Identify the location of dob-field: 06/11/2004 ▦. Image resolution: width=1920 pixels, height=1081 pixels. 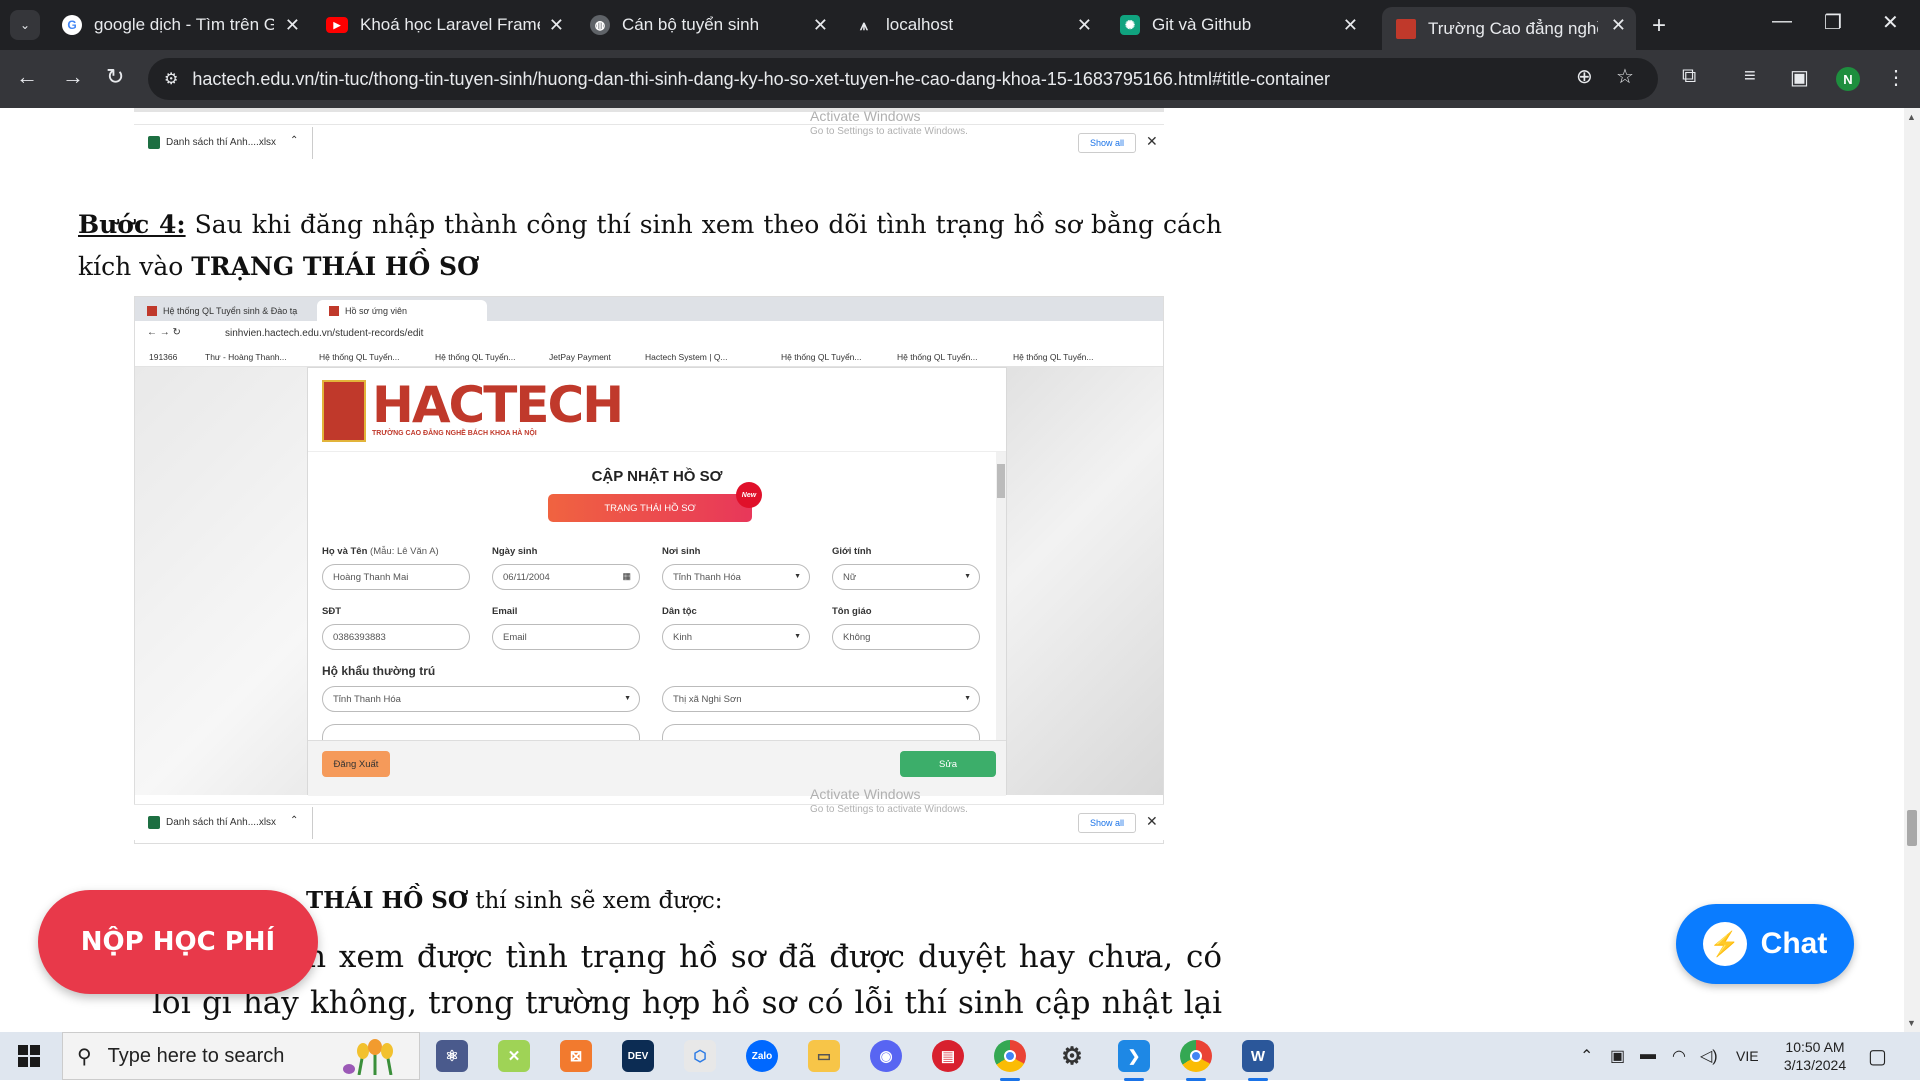
(566, 577).